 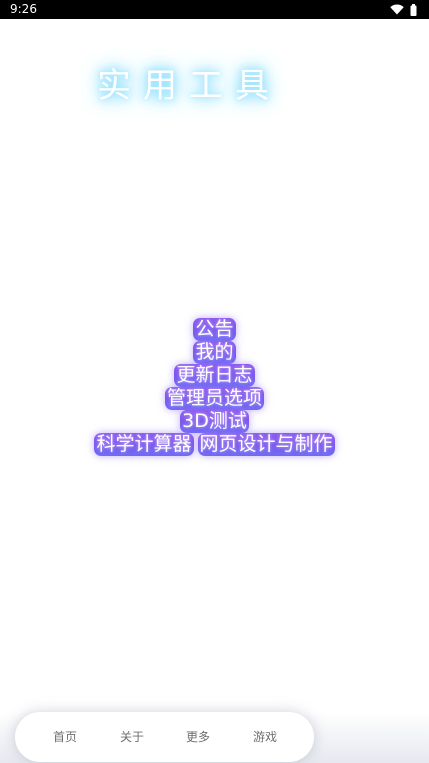 What do you see at coordinates (189, 86) in the screenshot?
I see `app-title: 实用工具` at bounding box center [189, 86].